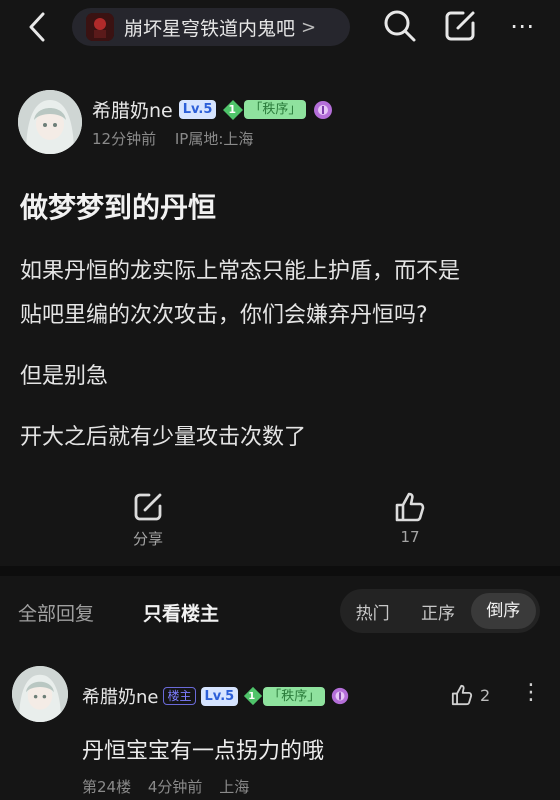 The image size is (560, 800). I want to click on chevron-left-icon, so click(37, 27).